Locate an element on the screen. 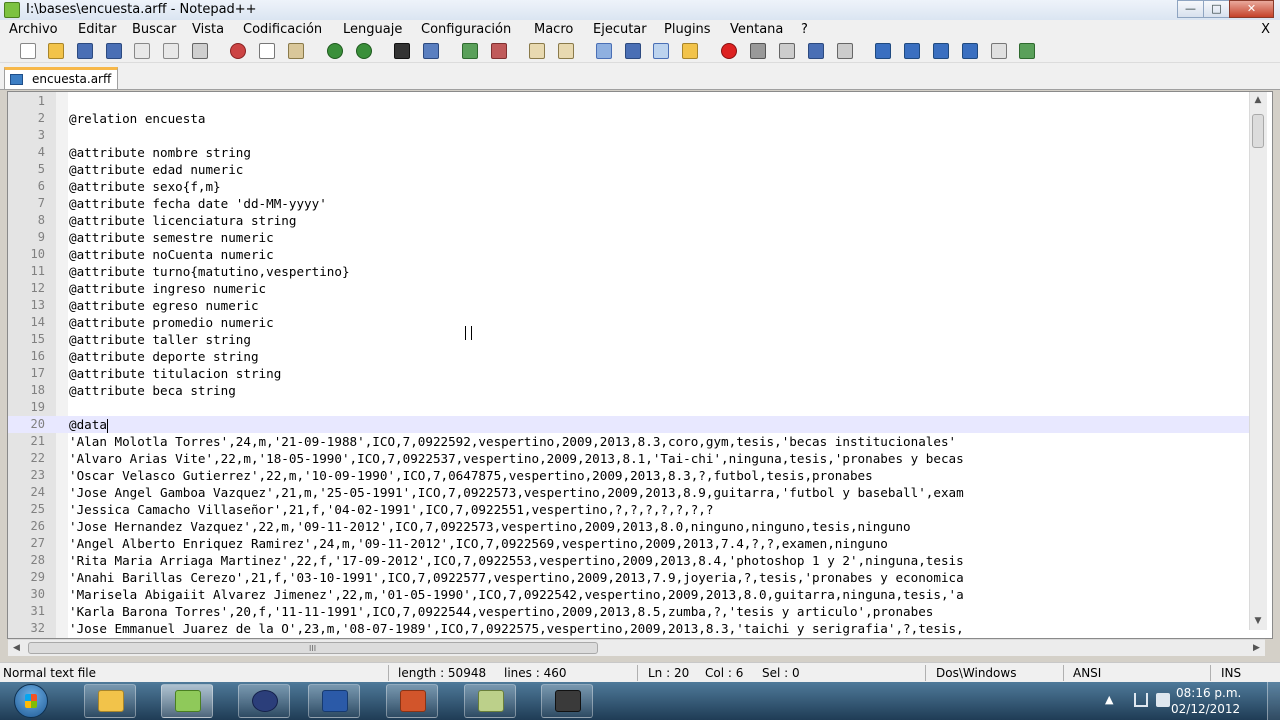 The width and height of the screenshot is (1280, 720). play-macro-icon is located at coordinates (787, 51).